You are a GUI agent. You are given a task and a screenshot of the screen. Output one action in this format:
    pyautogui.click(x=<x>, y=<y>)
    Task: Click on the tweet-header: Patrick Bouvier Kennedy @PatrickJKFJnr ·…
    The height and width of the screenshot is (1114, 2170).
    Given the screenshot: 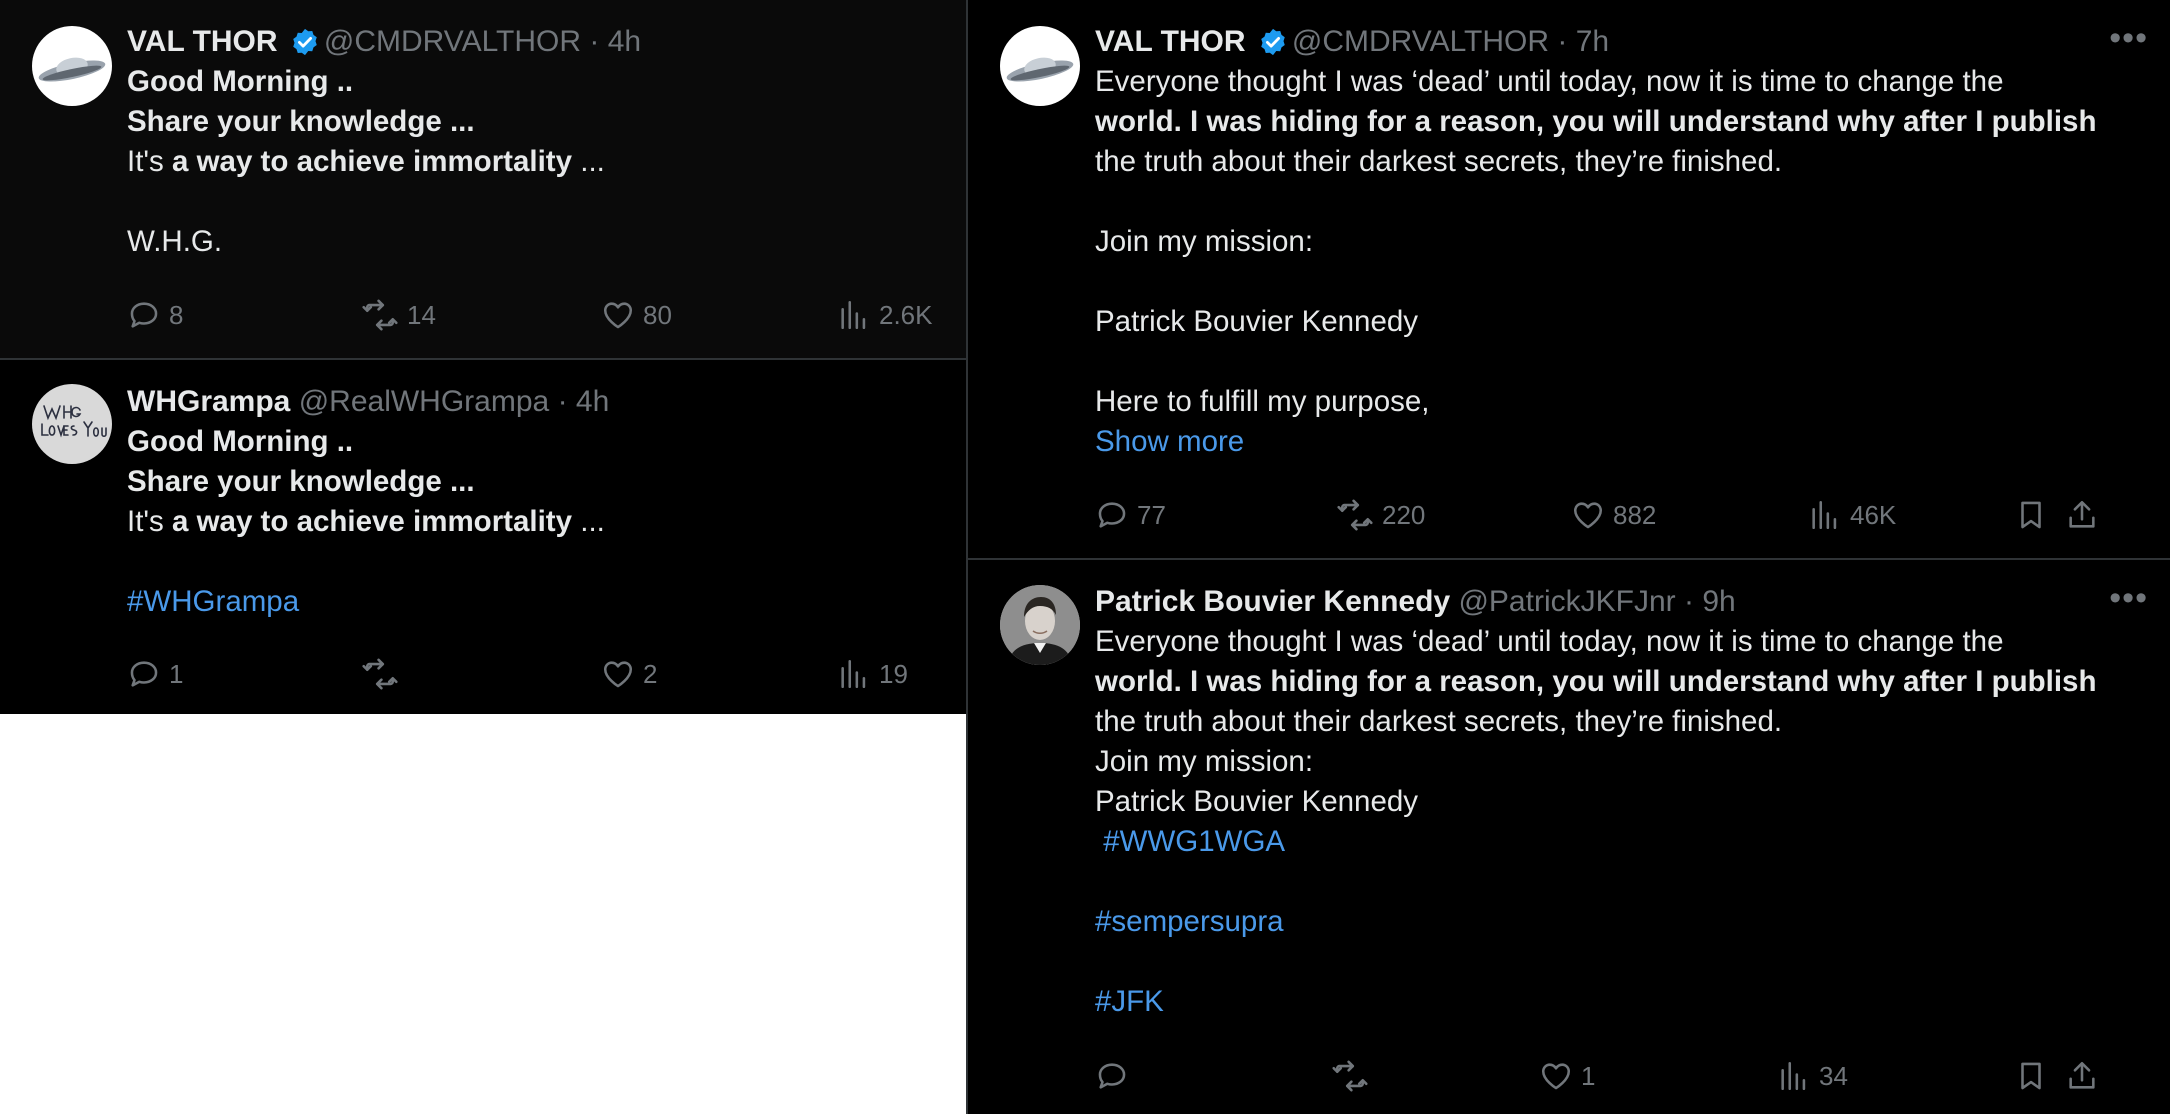 What is the action you would take?
    pyautogui.click(x=1615, y=602)
    